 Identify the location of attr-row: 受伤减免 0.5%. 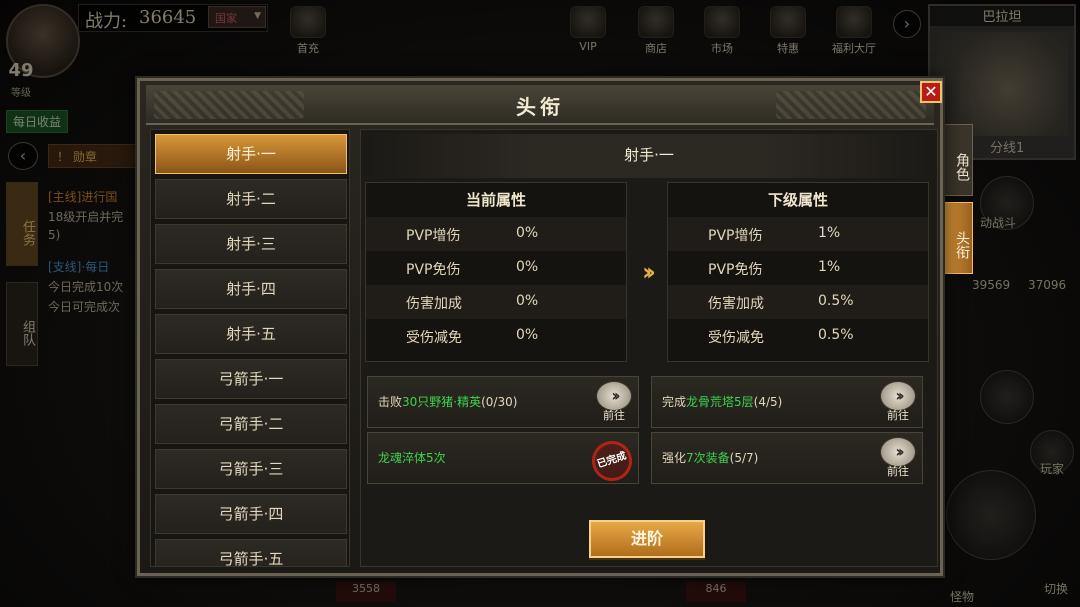
(781, 336).